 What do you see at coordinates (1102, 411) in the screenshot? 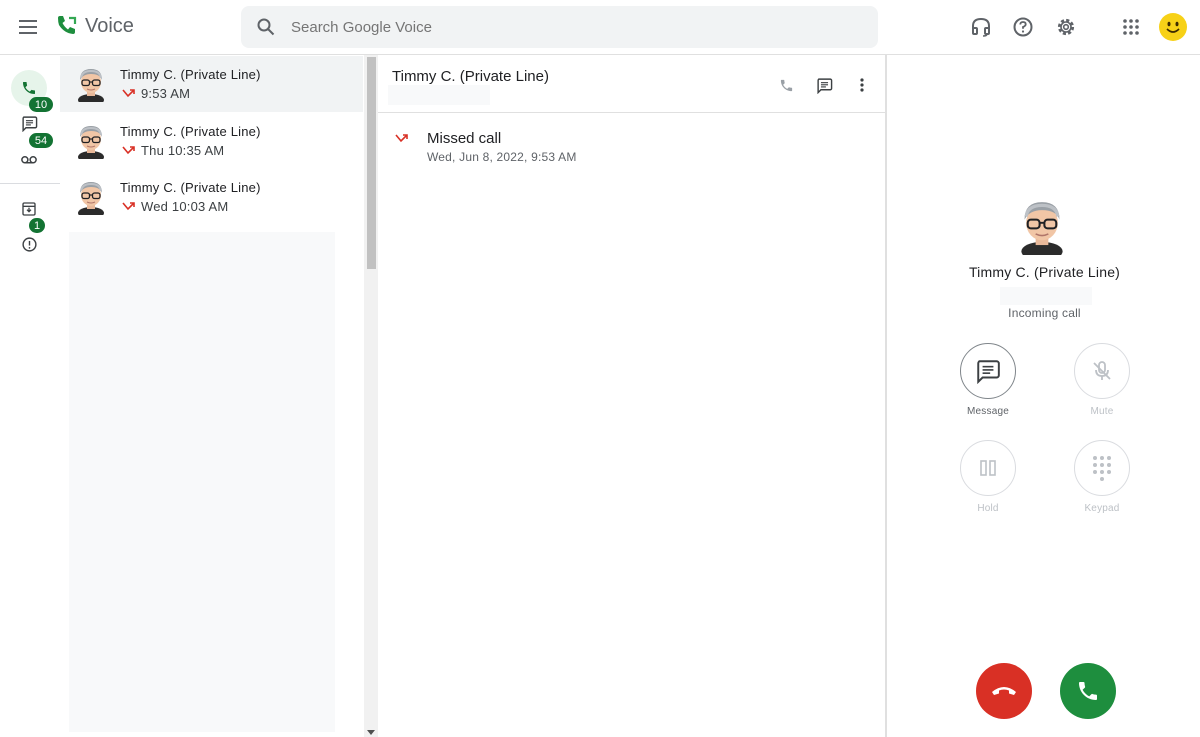
I see `mute-control-label: Mute` at bounding box center [1102, 411].